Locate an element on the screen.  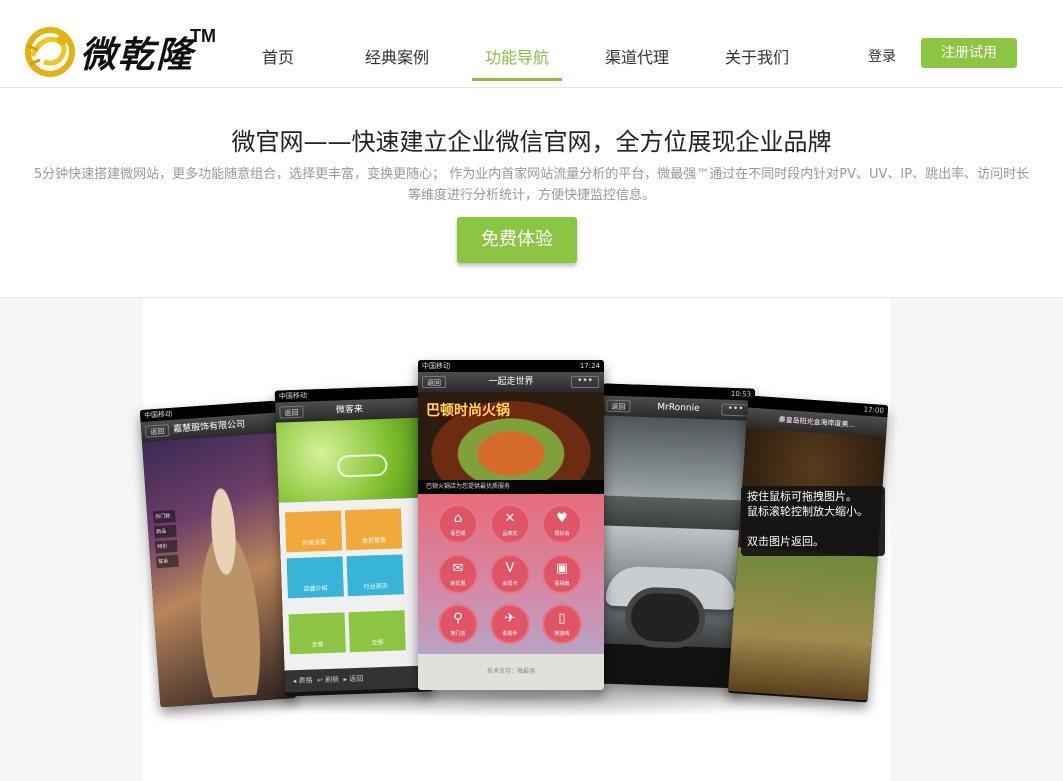
tile-6: 全部 is located at coordinates (377, 631).